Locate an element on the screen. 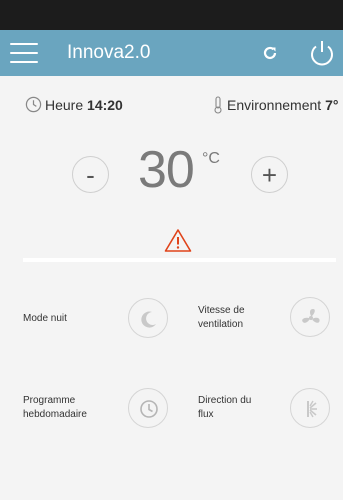 The image size is (343, 500). weekly-program-label-line1: Programme is located at coordinates (49, 400).